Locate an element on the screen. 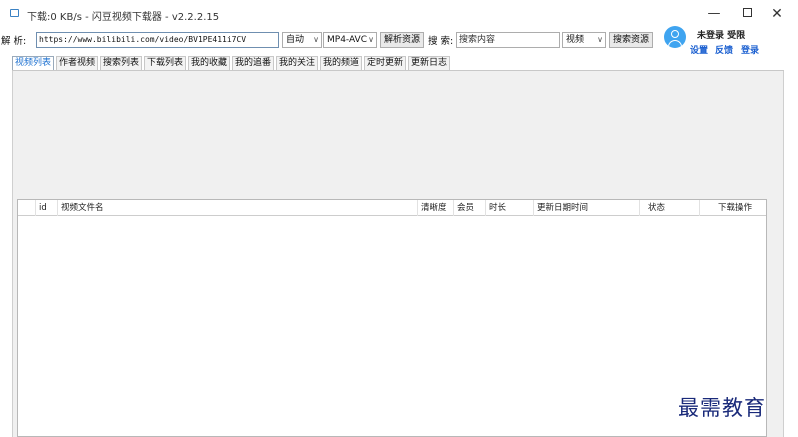 The height and width of the screenshot is (437, 798). parse-button: 解析资源 is located at coordinates (402, 40).